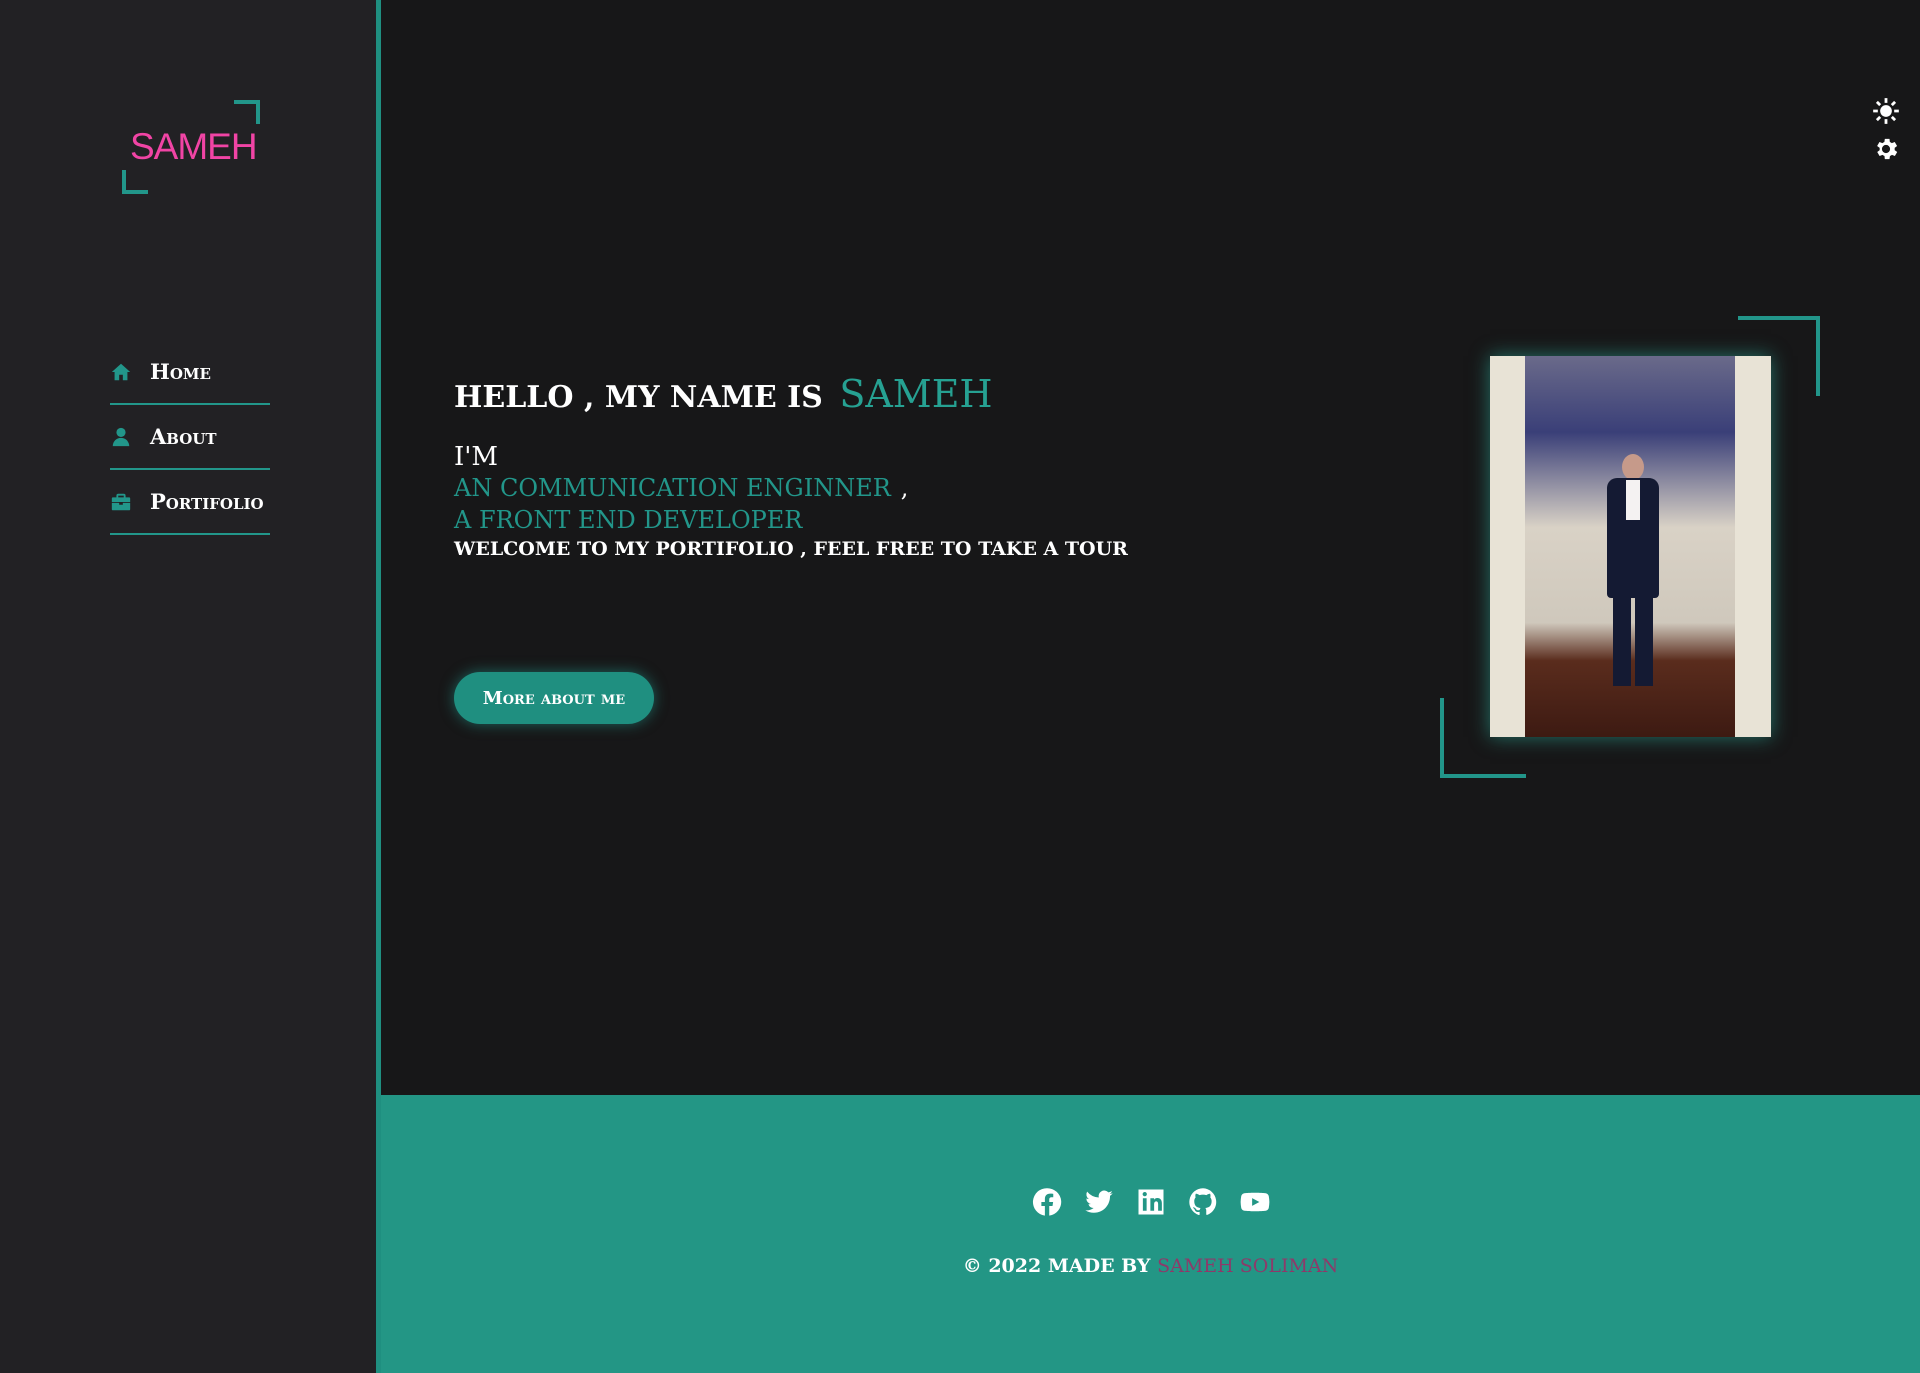  Describe the element at coordinates (183, 436) in the screenshot. I see `nav-label-about: About` at that location.